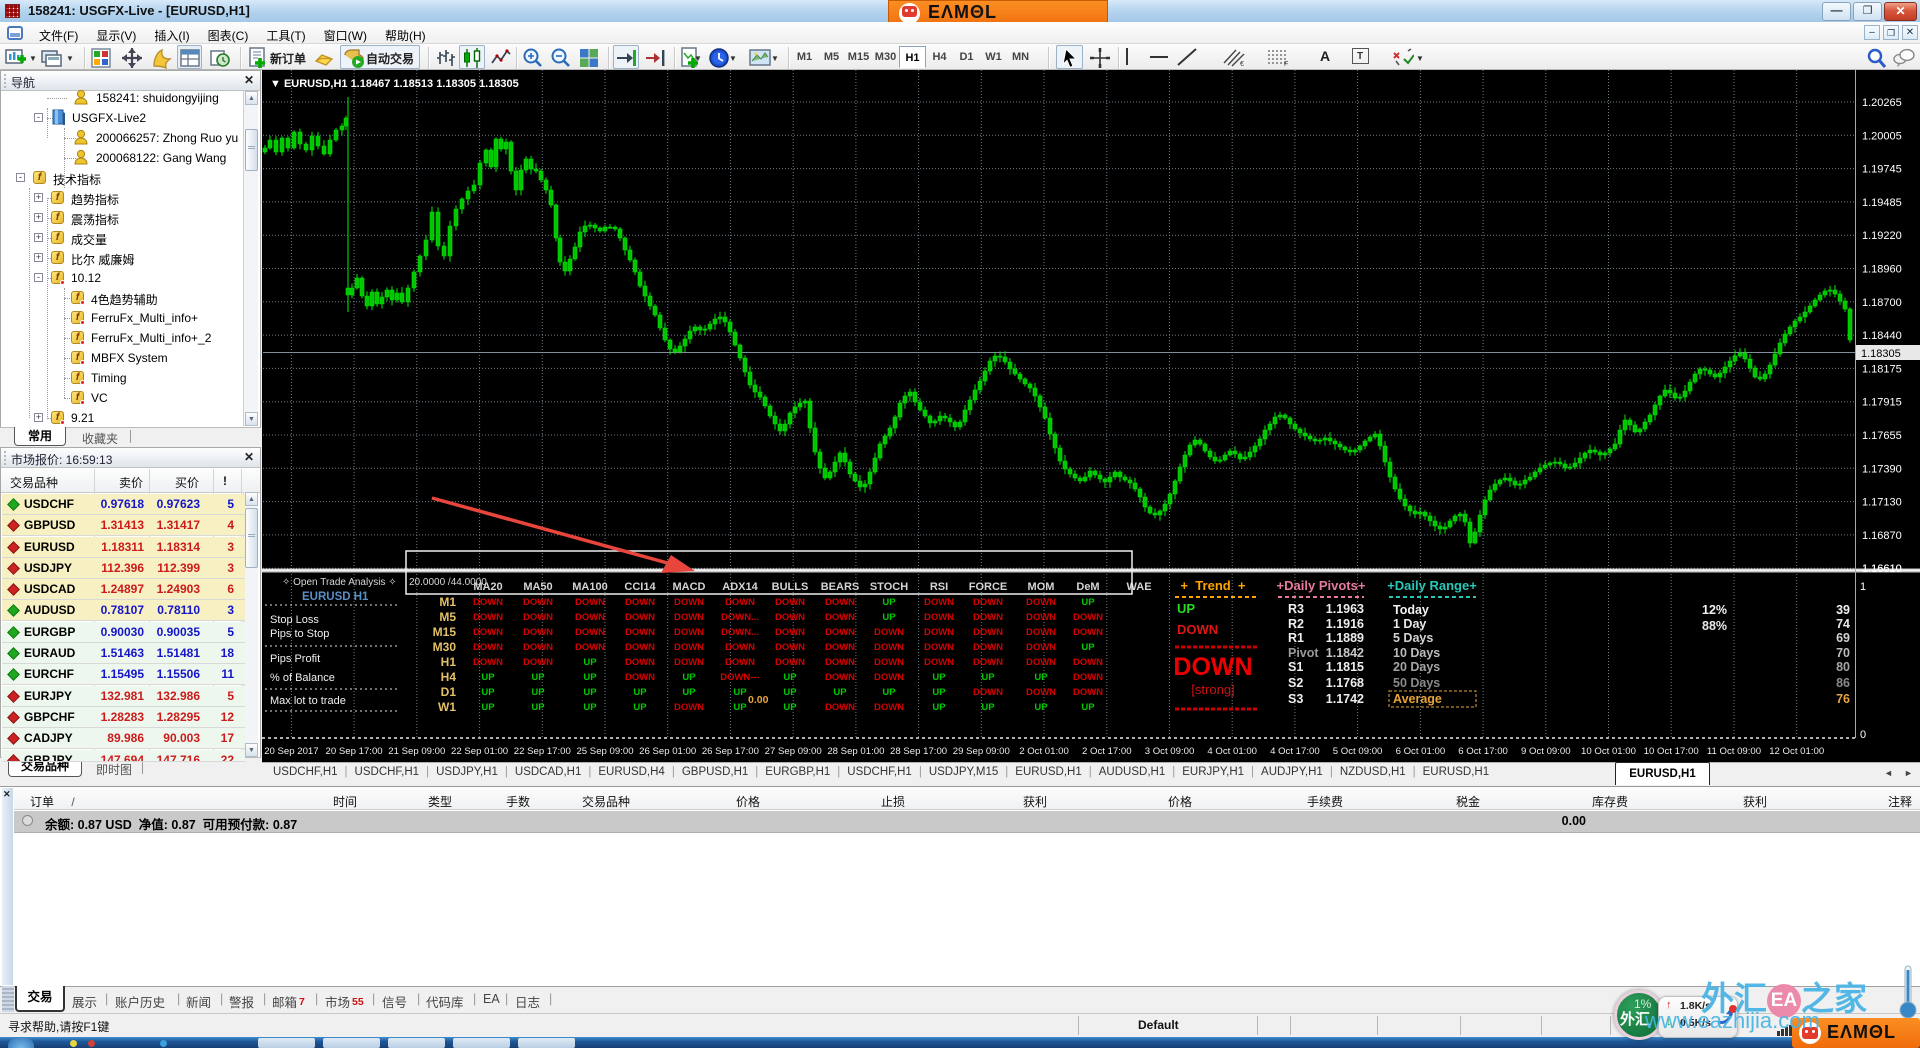 This screenshot has height=1048, width=1920. Describe the element at coordinates (1138, 587) in the screenshot. I see `svg-text: WAE` at that location.